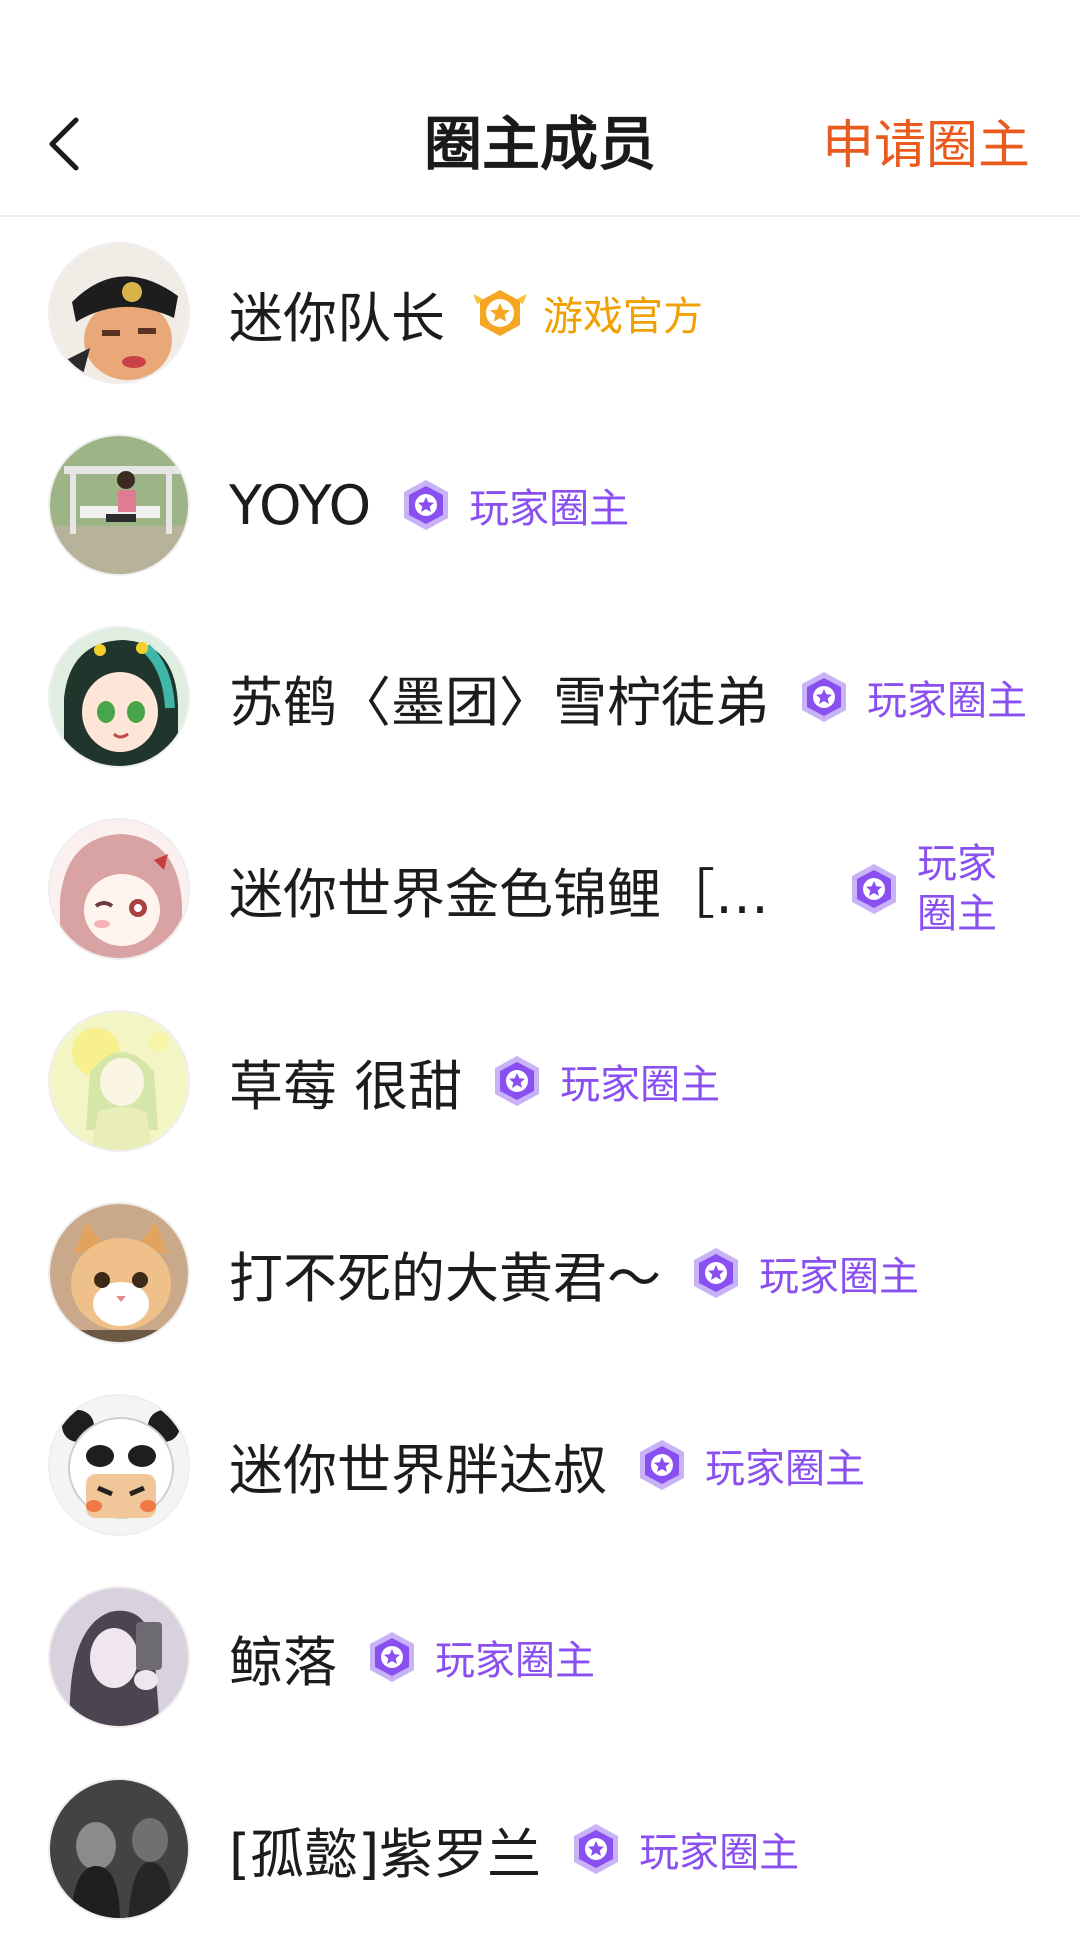 The image size is (1080, 1945). What do you see at coordinates (500, 313) in the screenshot?
I see `gold-star-badge-icon` at bounding box center [500, 313].